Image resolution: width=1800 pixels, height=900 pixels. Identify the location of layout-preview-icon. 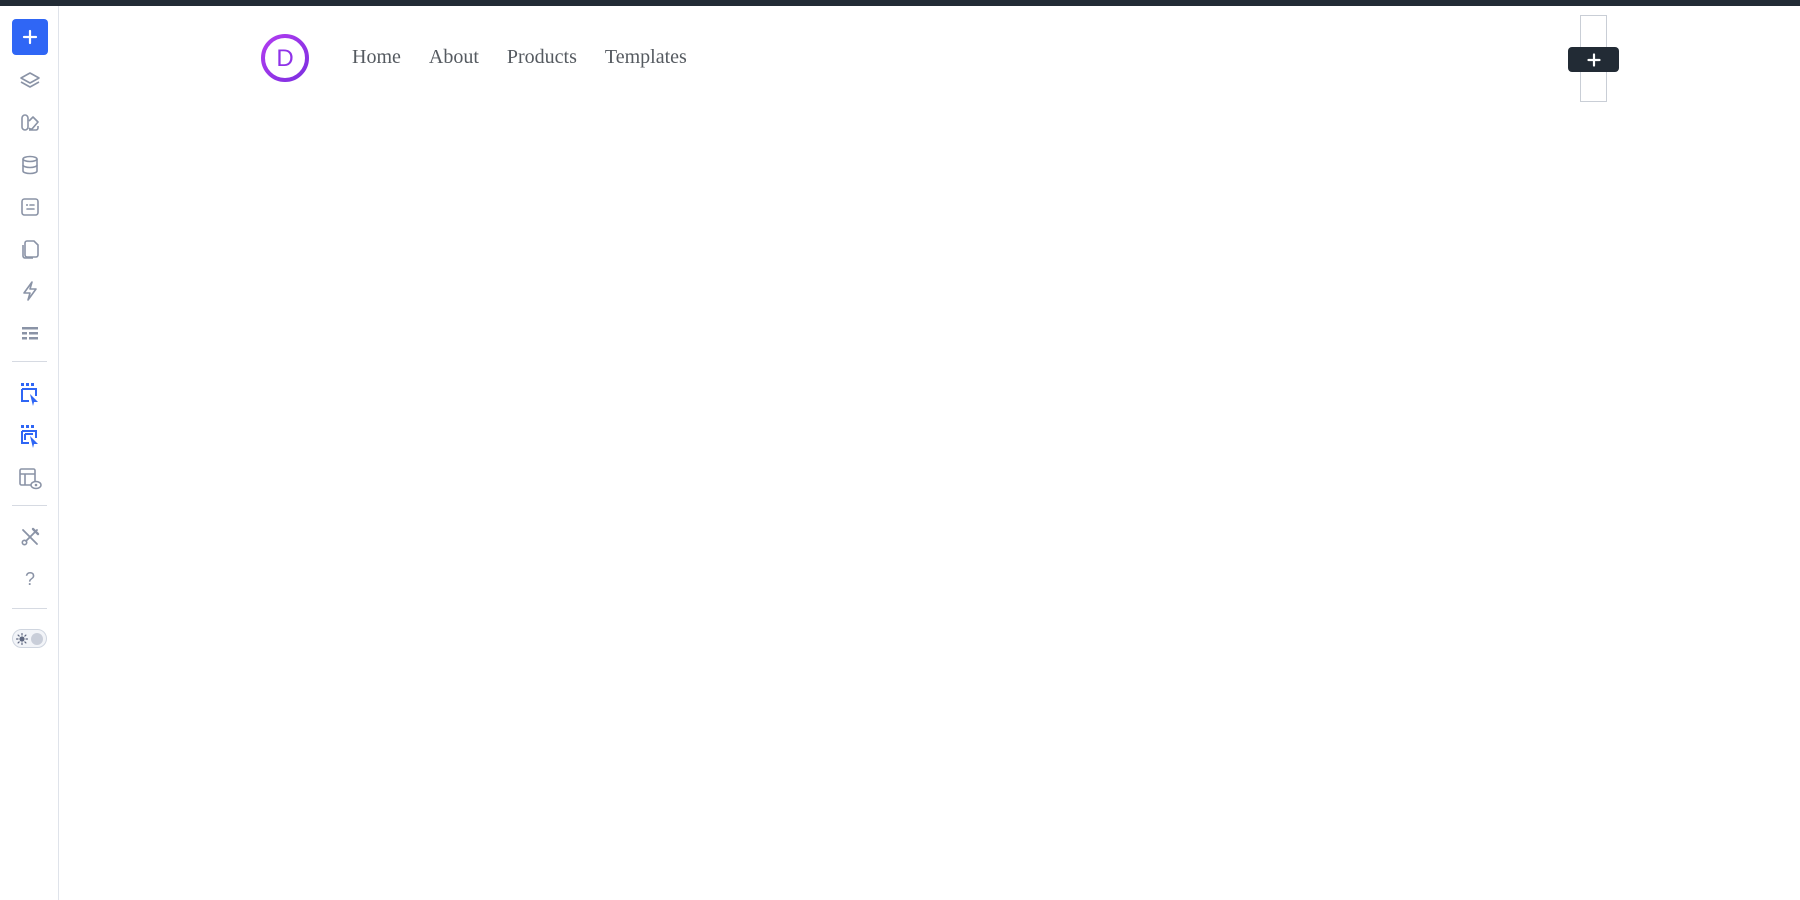
(30, 479).